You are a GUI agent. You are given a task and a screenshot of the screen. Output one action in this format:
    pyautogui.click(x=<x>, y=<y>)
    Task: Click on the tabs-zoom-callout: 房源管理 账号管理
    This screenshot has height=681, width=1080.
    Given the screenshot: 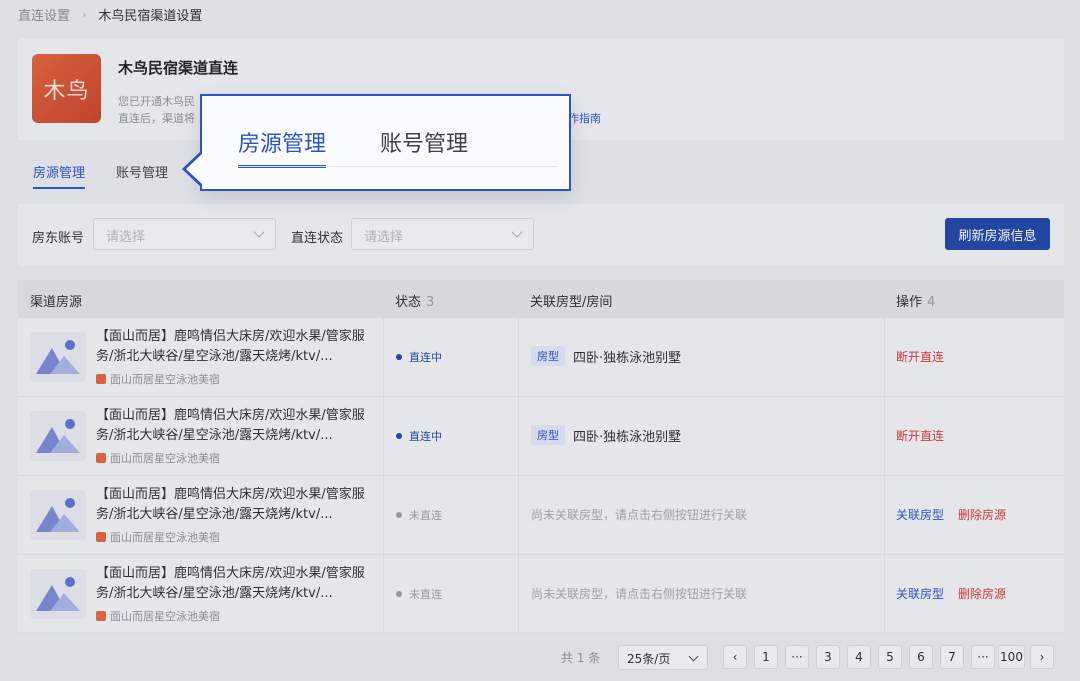 What is the action you would take?
    pyautogui.click(x=385, y=142)
    